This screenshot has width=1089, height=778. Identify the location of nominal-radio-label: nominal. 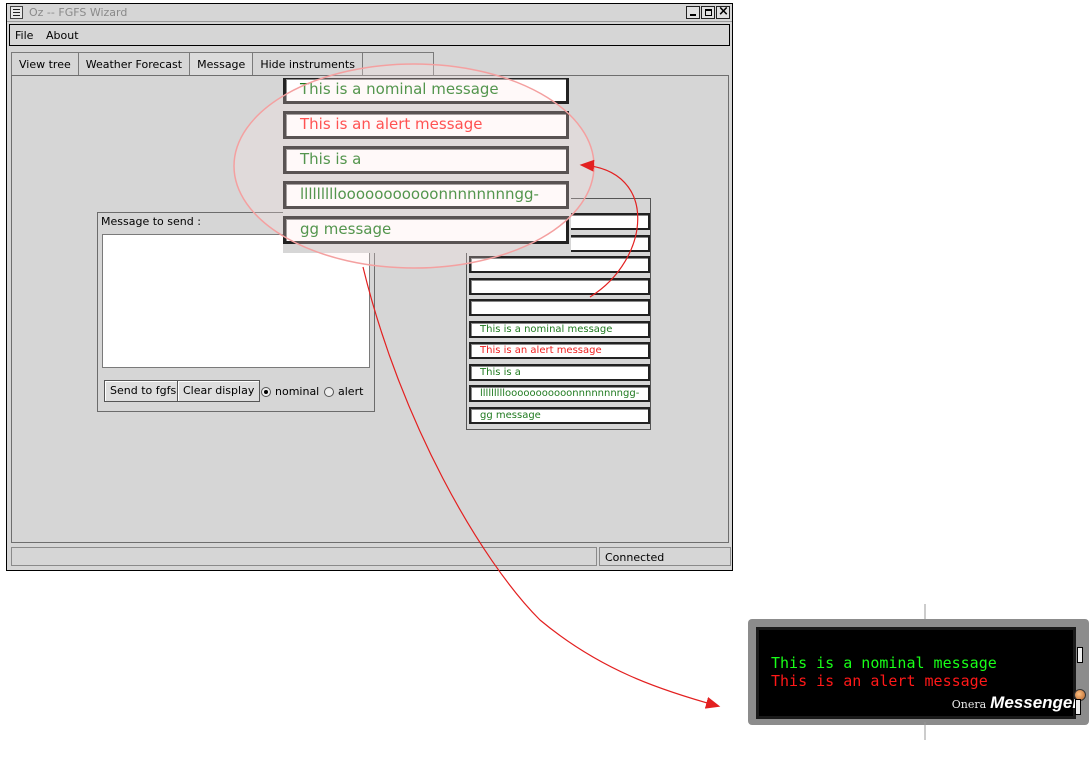
(297, 391).